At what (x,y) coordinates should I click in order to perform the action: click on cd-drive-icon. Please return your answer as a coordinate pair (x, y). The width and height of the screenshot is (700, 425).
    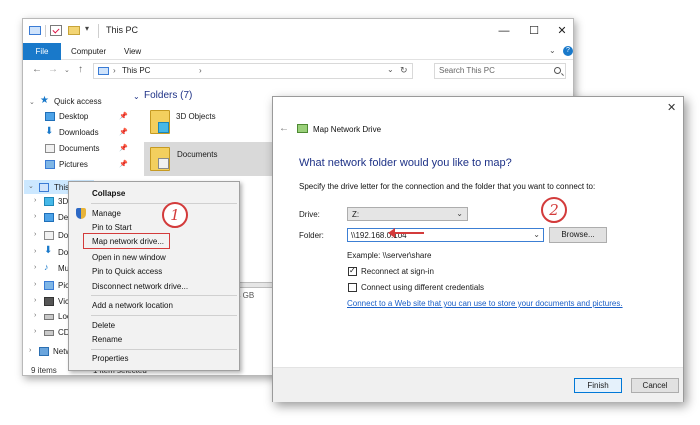
    Looking at the image, I should click on (49, 333).